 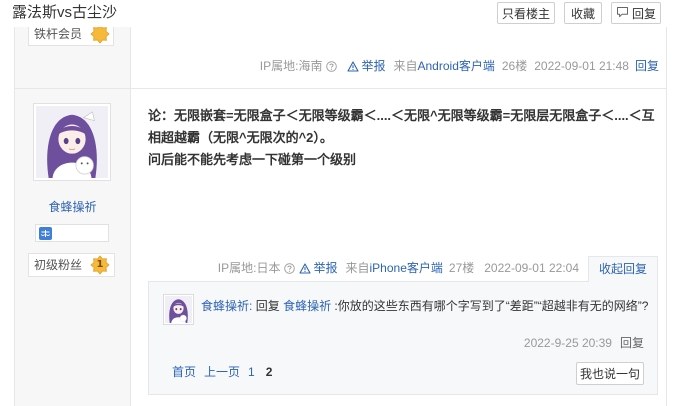 I want to click on only-op-label: 只看楼主, so click(x=525, y=13).